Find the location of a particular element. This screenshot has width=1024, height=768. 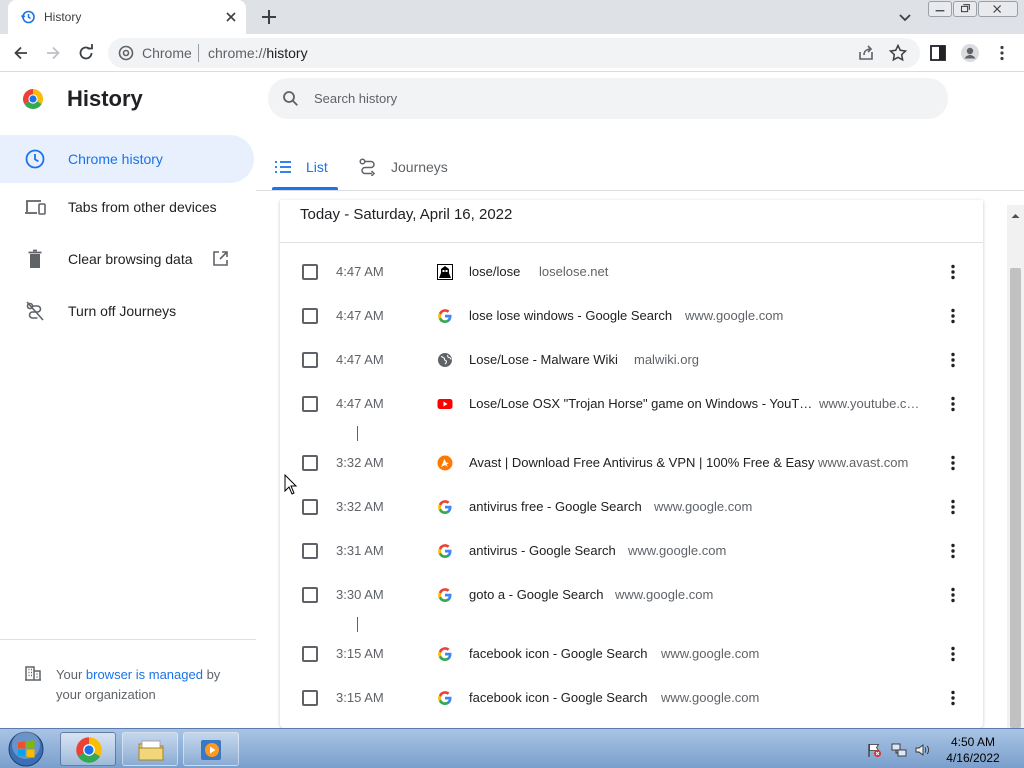

search-icon is located at coordinates (290, 98).